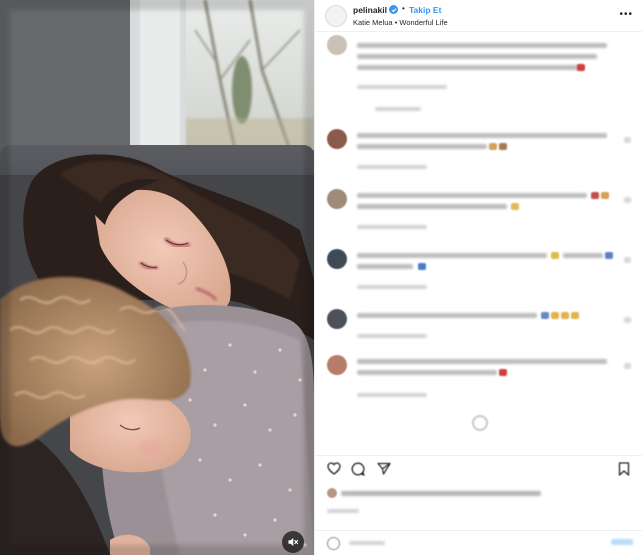 The image size is (642, 555). Describe the element at coordinates (425, 10) in the screenshot. I see `follow-button: Takip Et` at that location.